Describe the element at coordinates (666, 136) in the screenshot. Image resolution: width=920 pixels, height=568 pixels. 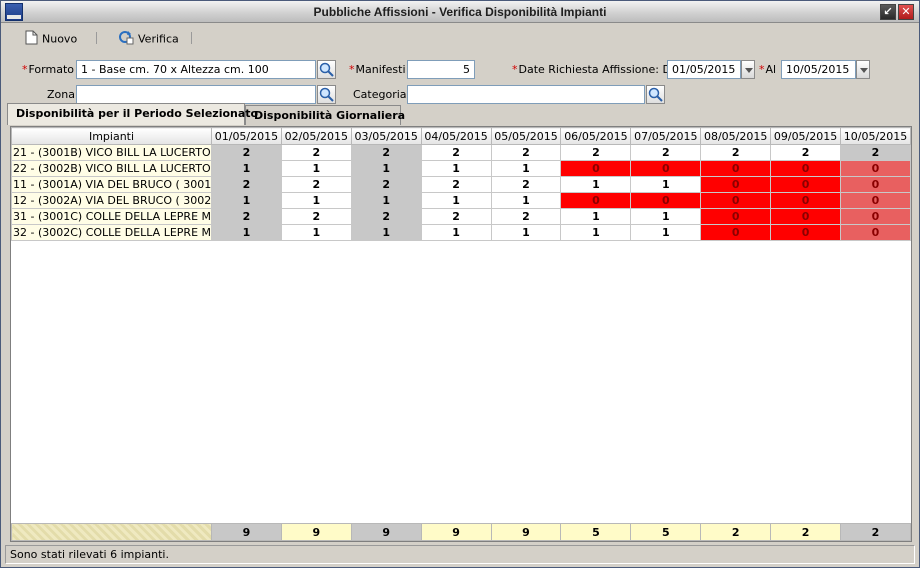
I see `column-header-date: 07/05/2015` at that location.